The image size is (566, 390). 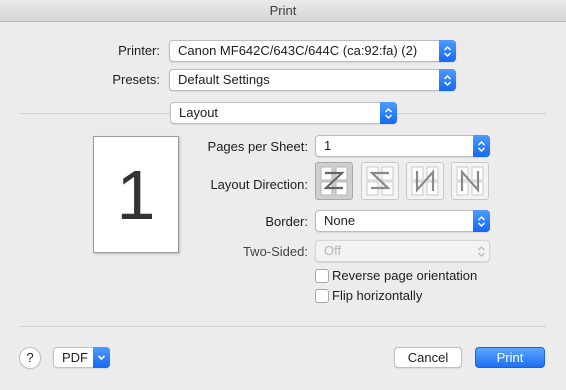 I want to click on cancel-button: Cancel, so click(x=428, y=357).